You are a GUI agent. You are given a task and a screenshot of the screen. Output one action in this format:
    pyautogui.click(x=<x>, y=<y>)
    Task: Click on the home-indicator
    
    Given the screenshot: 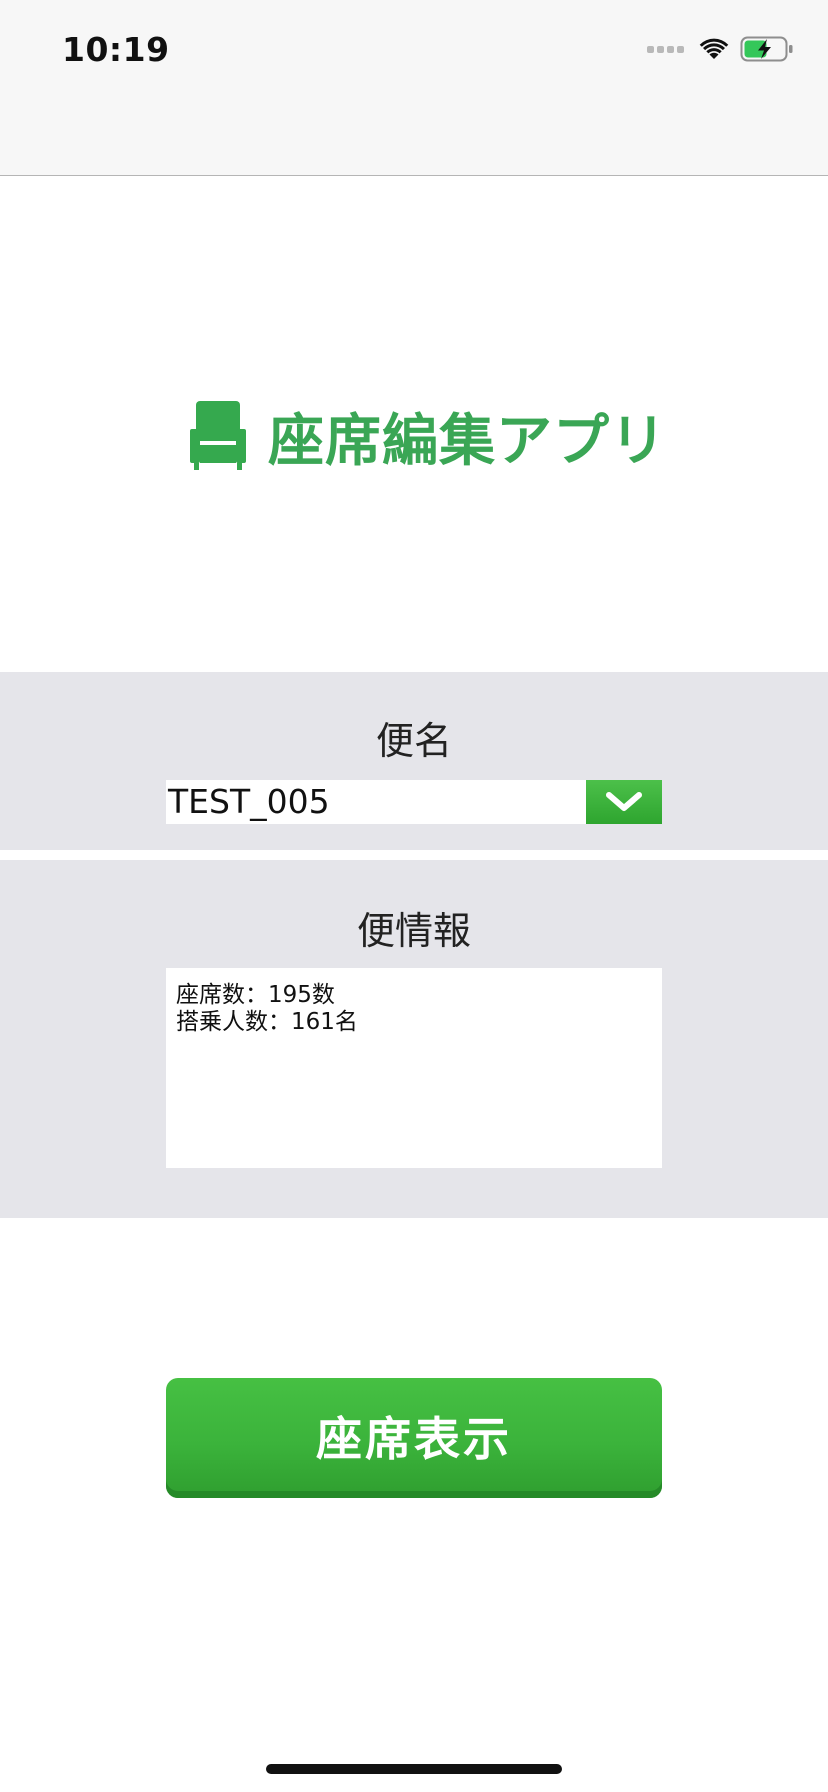 What is the action you would take?
    pyautogui.click(x=414, y=1769)
    